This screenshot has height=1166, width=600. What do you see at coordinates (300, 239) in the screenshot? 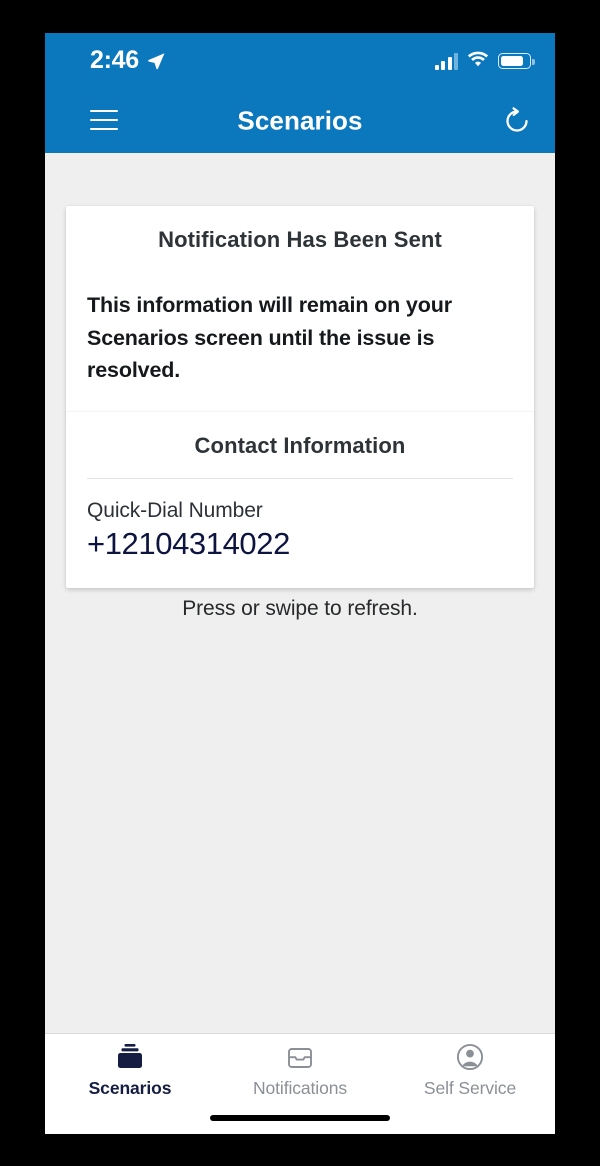
I see `notification-card-title: Notification Has Been Sent` at bounding box center [300, 239].